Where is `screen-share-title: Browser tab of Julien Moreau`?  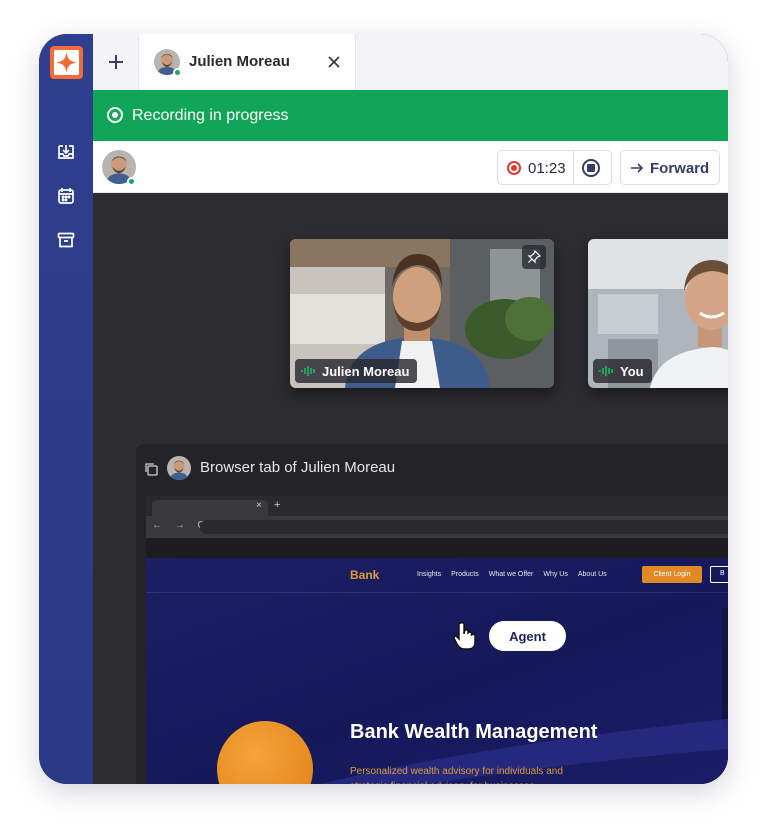
screen-share-title: Browser tab of Julien Moreau is located at coordinates (298, 467).